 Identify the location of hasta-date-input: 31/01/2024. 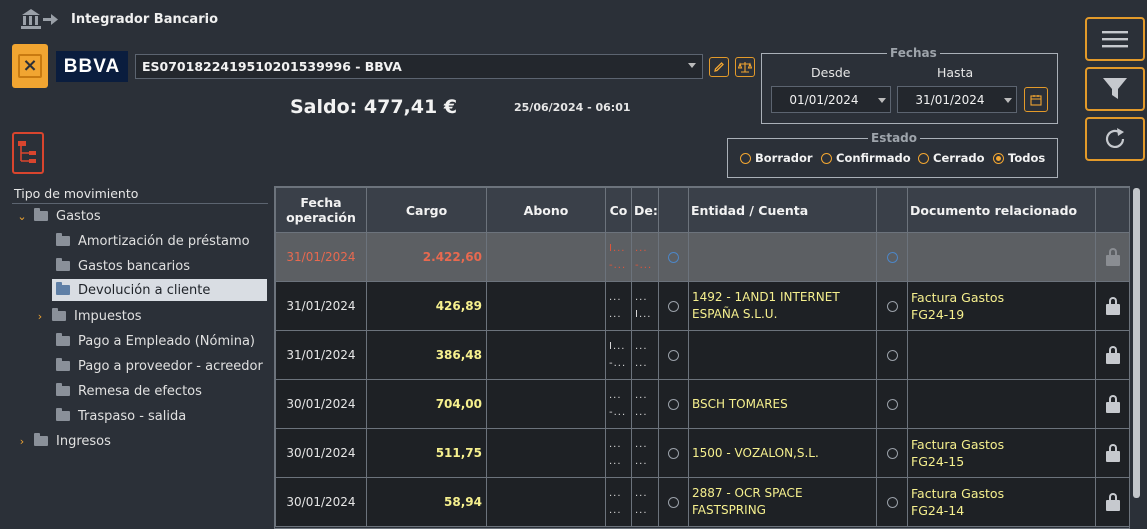
(957, 99).